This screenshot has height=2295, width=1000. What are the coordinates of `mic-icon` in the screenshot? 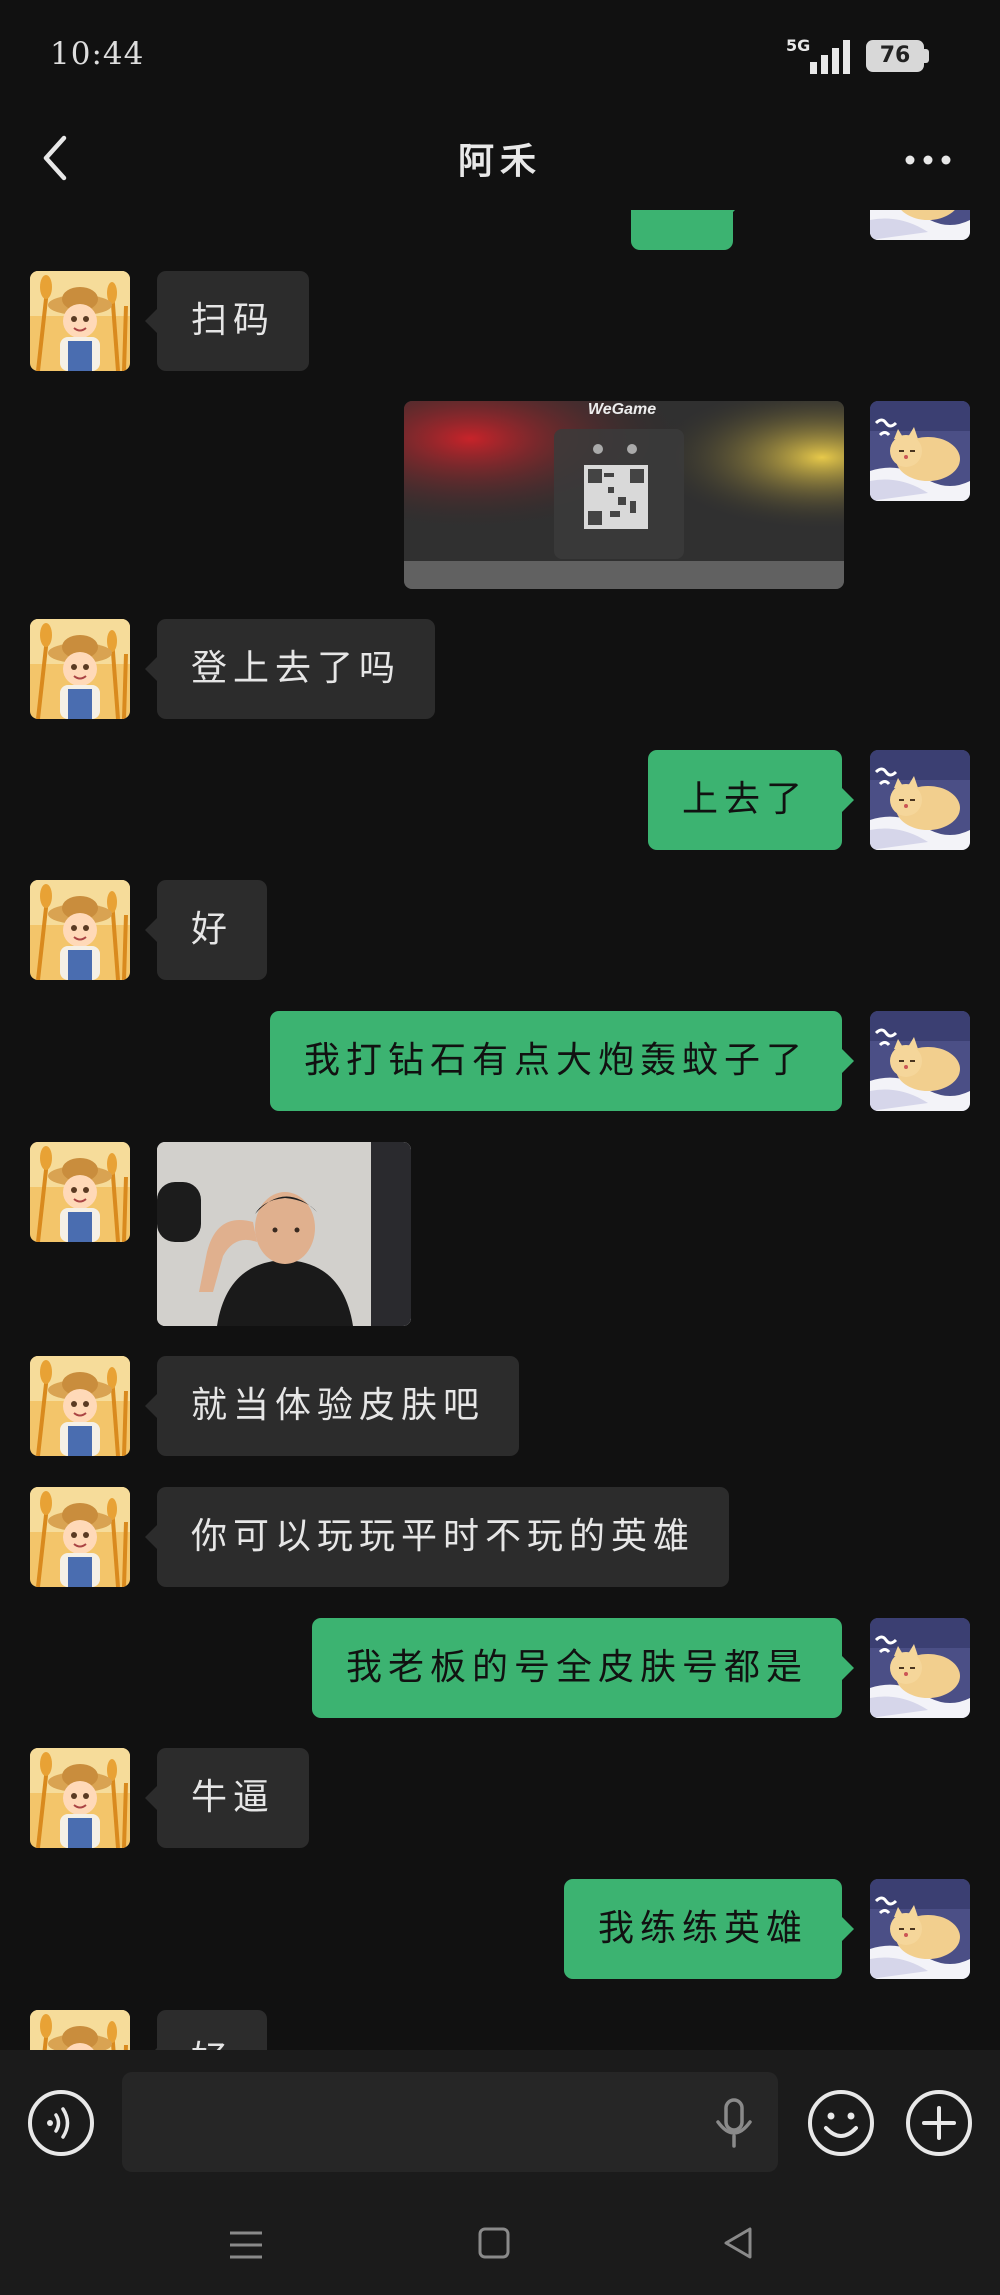 It's located at (734, 2123).